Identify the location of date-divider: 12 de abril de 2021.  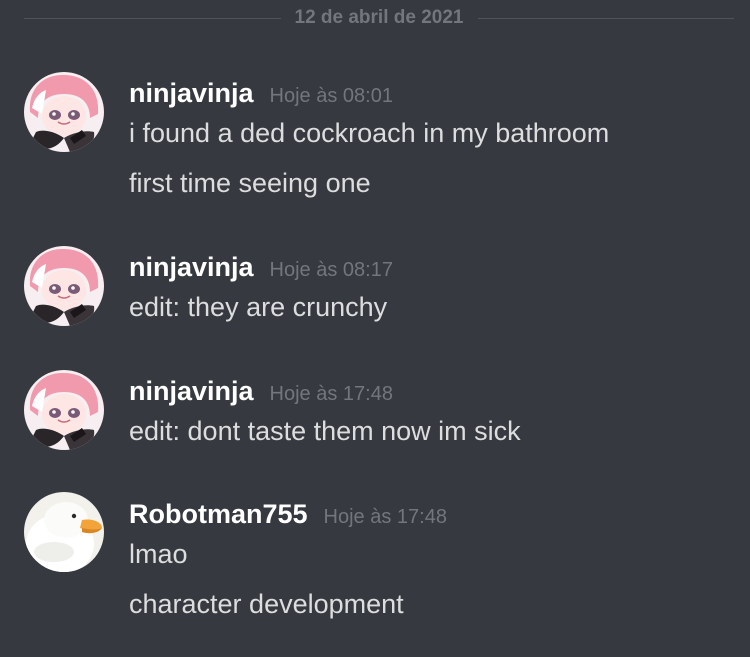
(379, 18).